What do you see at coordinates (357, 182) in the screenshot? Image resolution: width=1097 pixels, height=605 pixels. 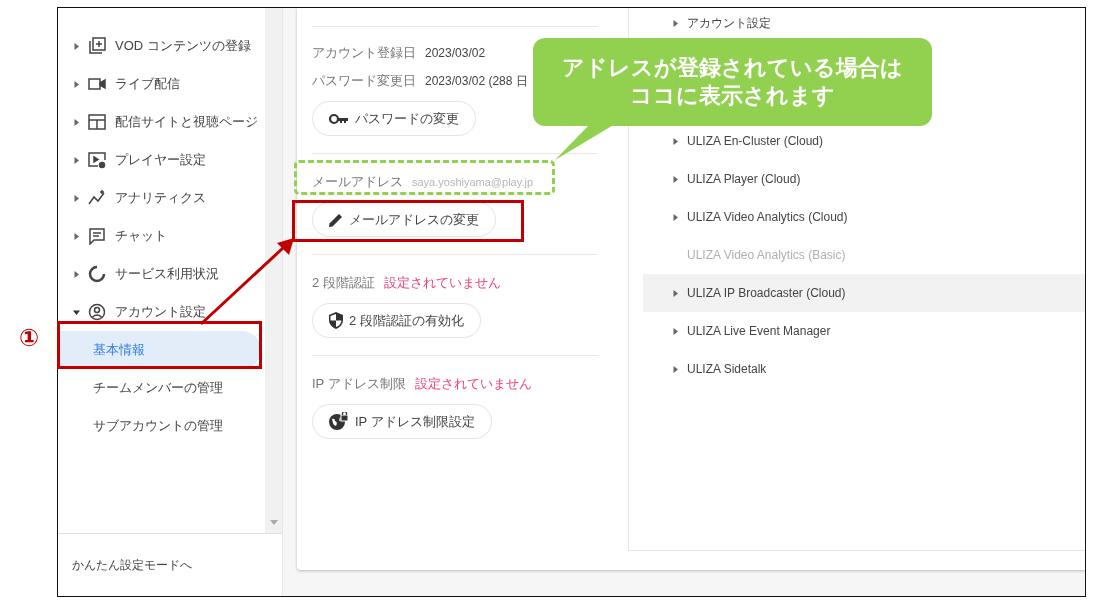 I see `field-label: メールアドレス` at bounding box center [357, 182].